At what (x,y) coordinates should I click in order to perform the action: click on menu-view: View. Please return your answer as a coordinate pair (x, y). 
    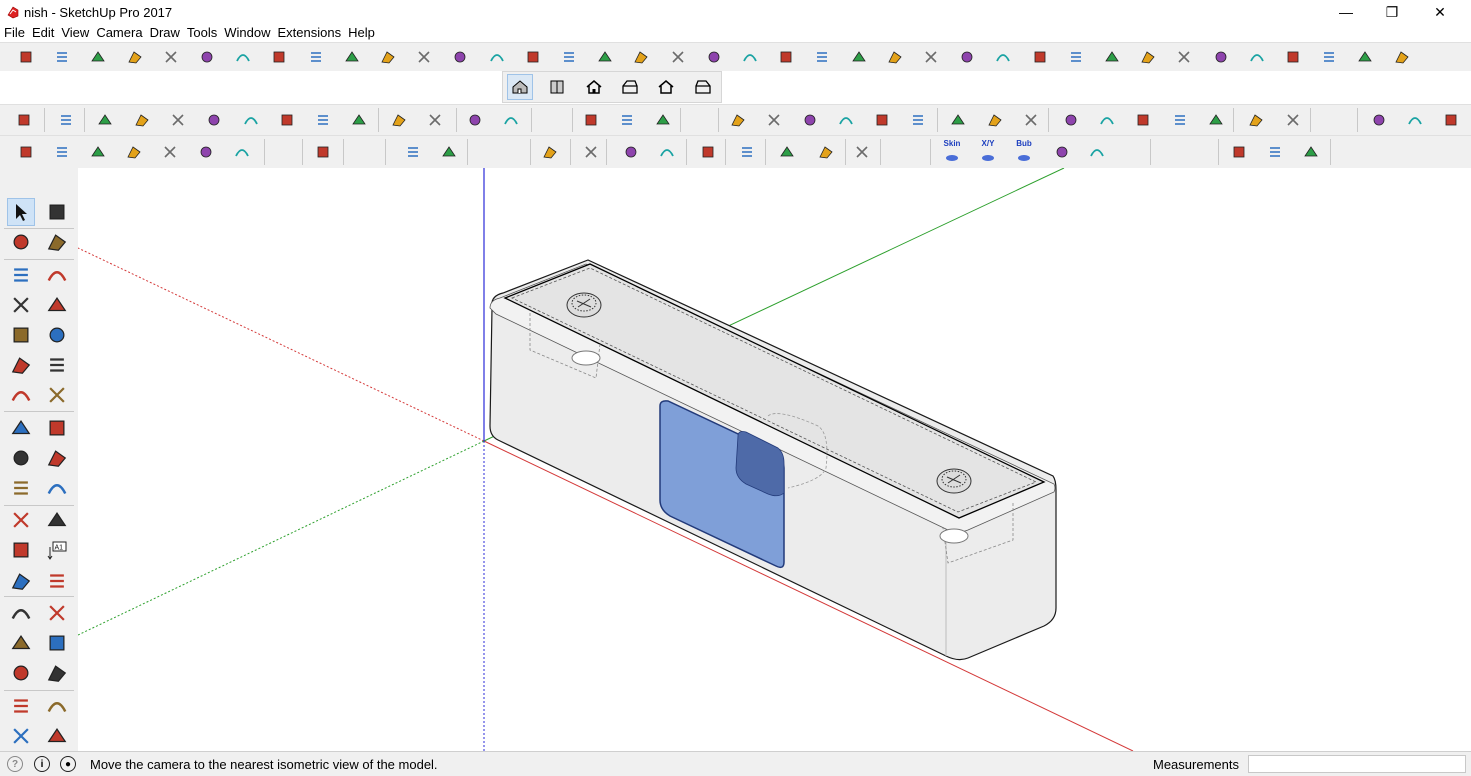
    Looking at the image, I should click on (74, 33).